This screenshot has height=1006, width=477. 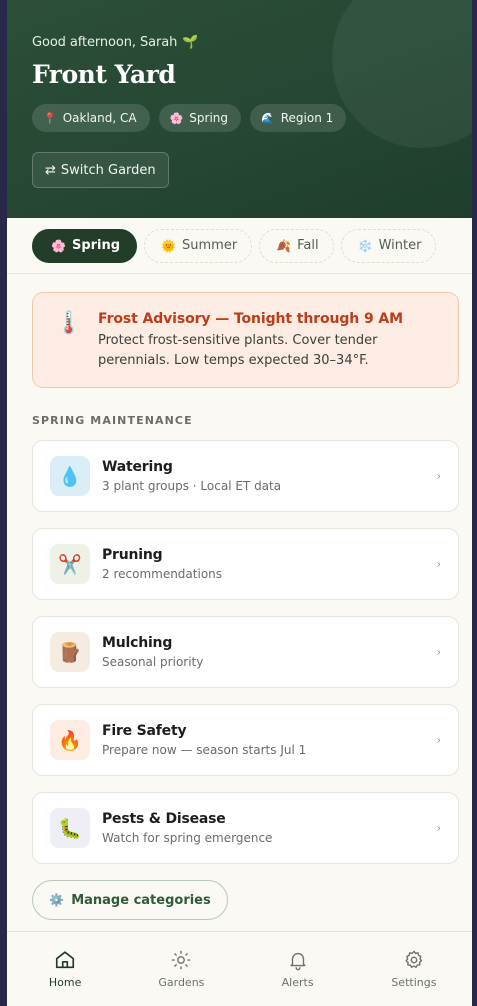 What do you see at coordinates (162, 564) in the screenshot?
I see `card-text: Pruning 2 recommendations` at bounding box center [162, 564].